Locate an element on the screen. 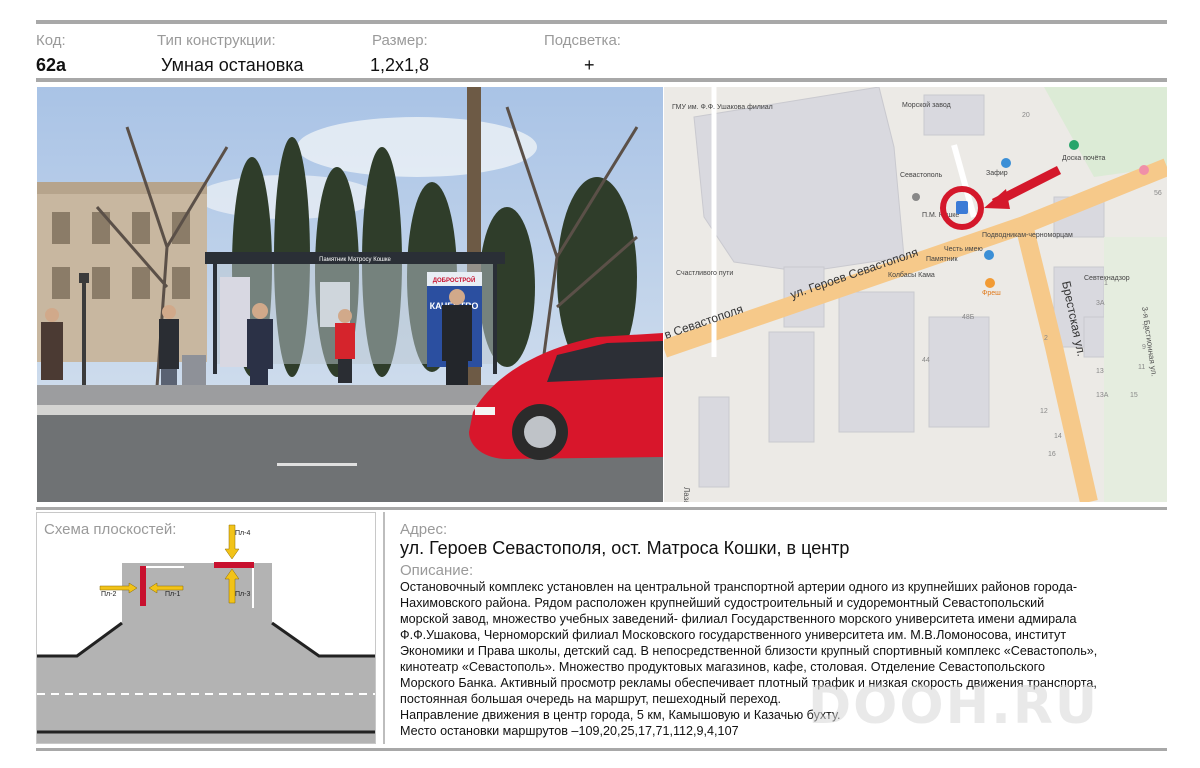  map-label: Доска почёта is located at coordinates (1083, 158).